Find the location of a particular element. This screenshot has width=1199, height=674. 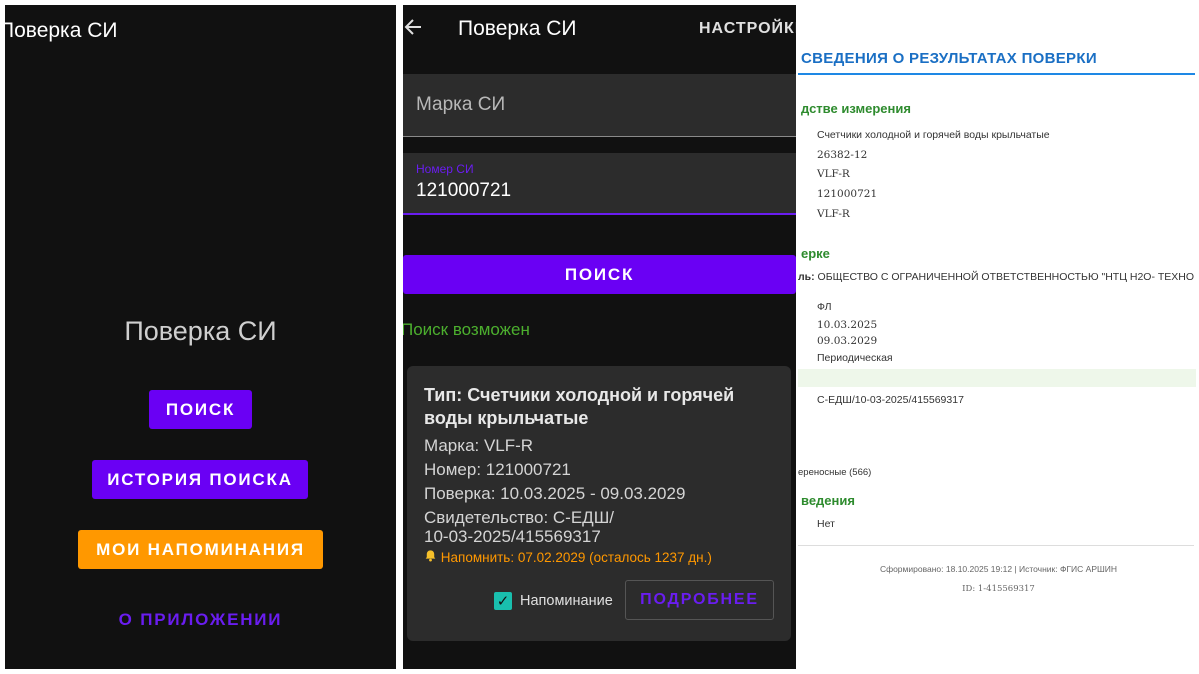

app-bar-title: Поверка СИ is located at coordinates (61, 30).